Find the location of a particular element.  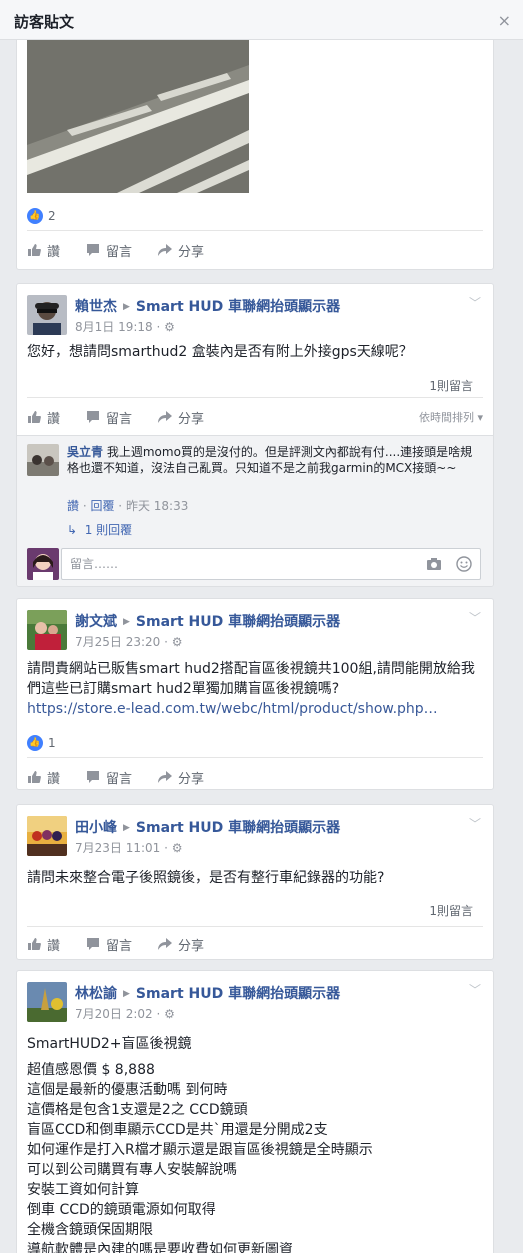

close-icon: × is located at coordinates (504, 20).